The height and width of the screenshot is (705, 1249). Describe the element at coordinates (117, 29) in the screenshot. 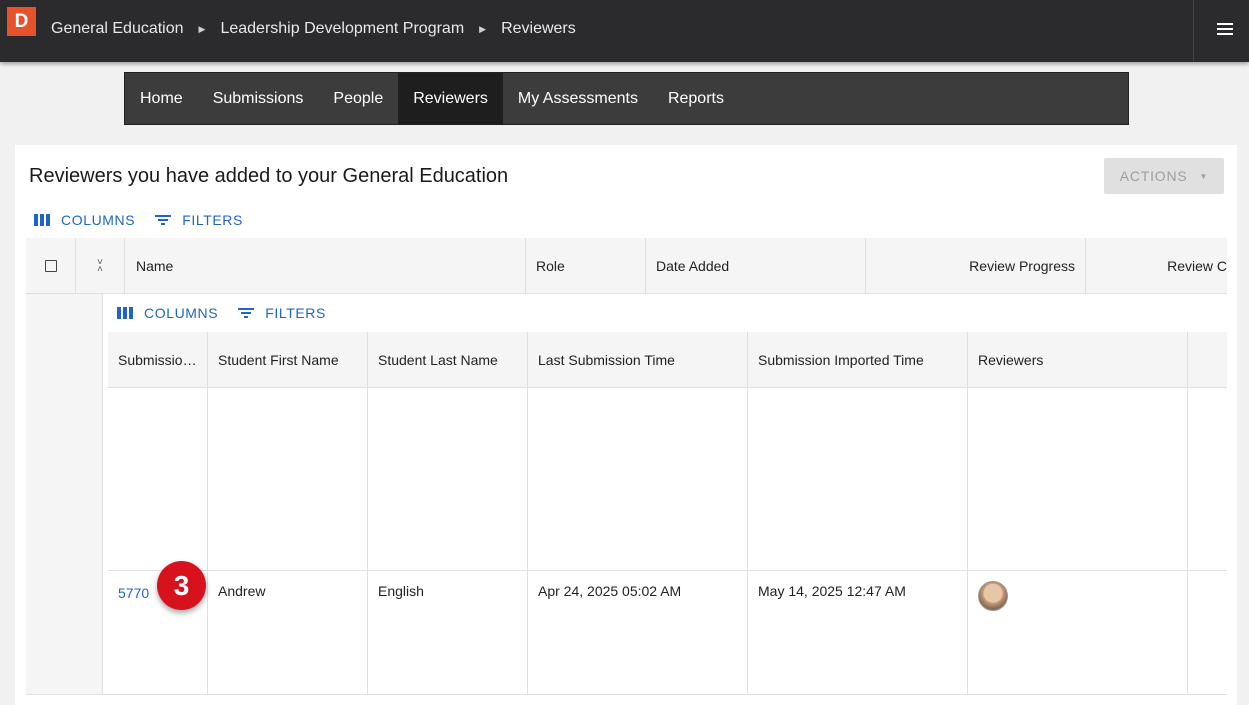

I see `breadcrumb-item-general-education: General Education` at that location.